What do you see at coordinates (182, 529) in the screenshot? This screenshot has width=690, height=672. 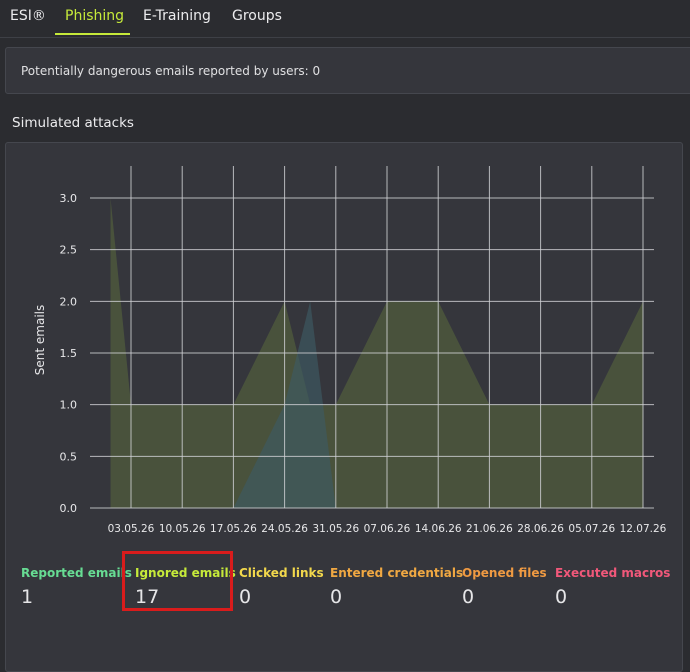 I see `x-tick-label: 10.05.26` at bounding box center [182, 529].